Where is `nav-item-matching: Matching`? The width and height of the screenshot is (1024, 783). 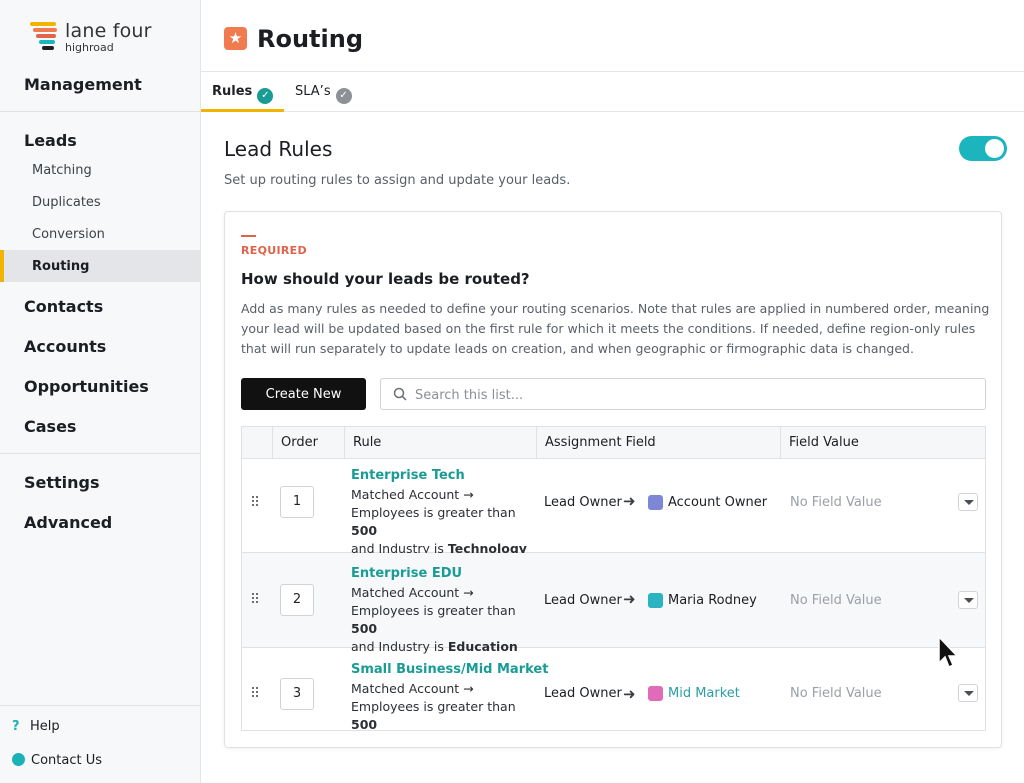
nav-item-matching: Matching is located at coordinates (62, 170).